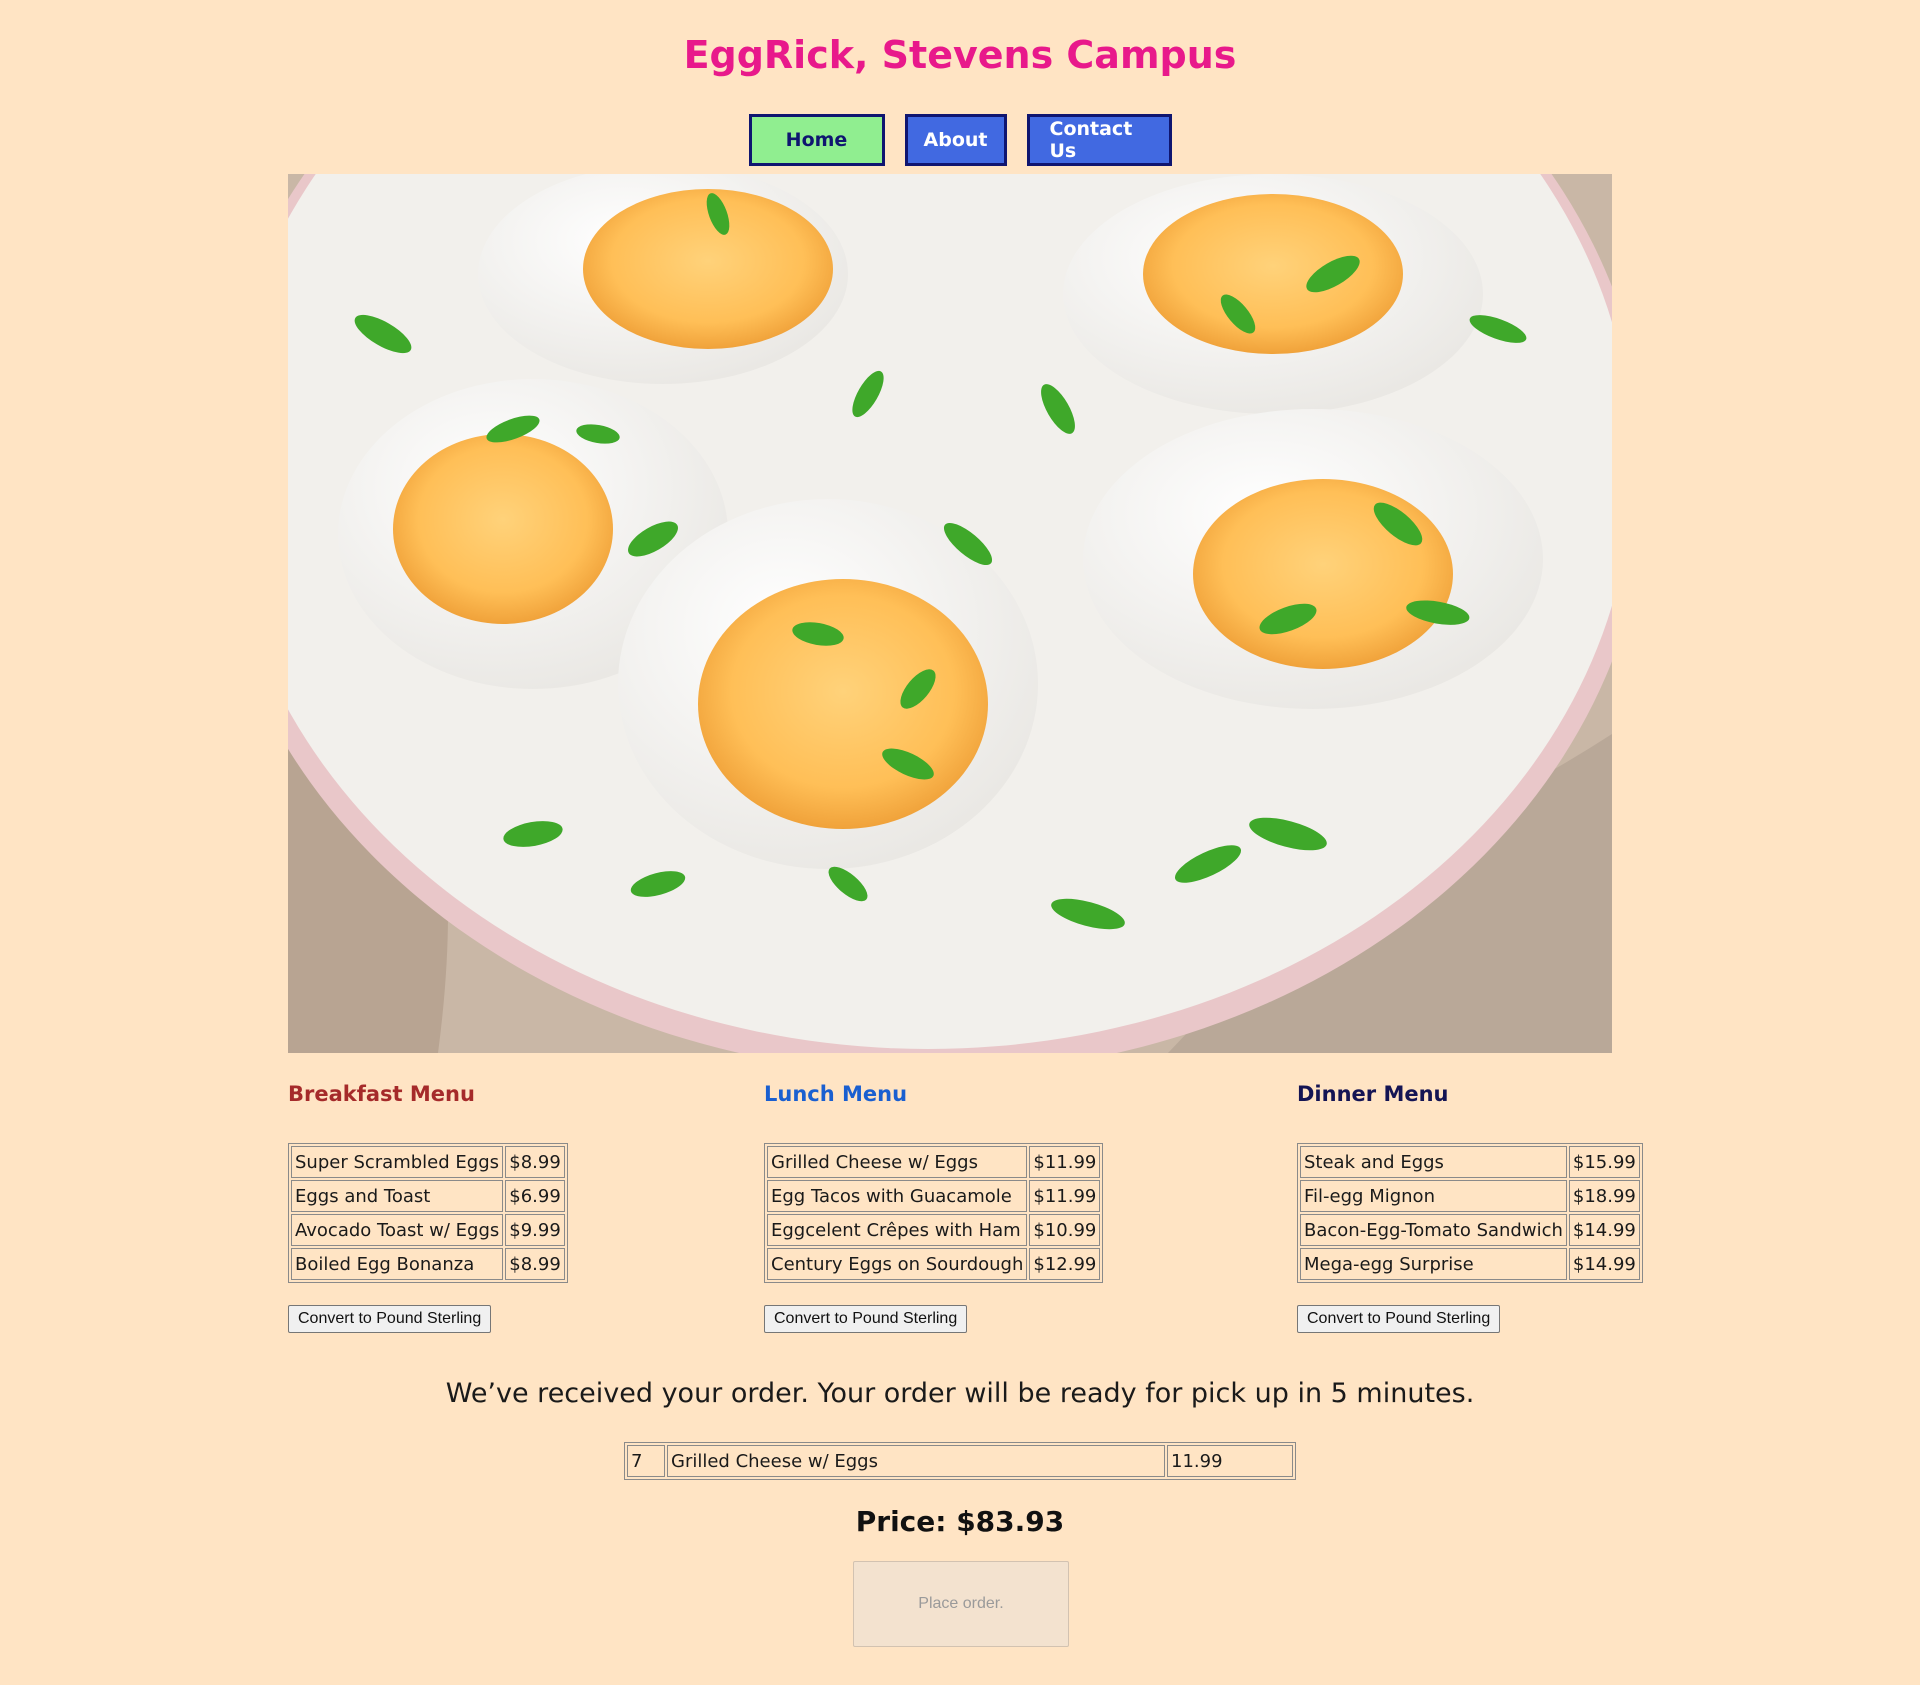 The image size is (1920, 1685). What do you see at coordinates (1065, 1264) in the screenshot?
I see `menu-item-price: $12.99` at bounding box center [1065, 1264].